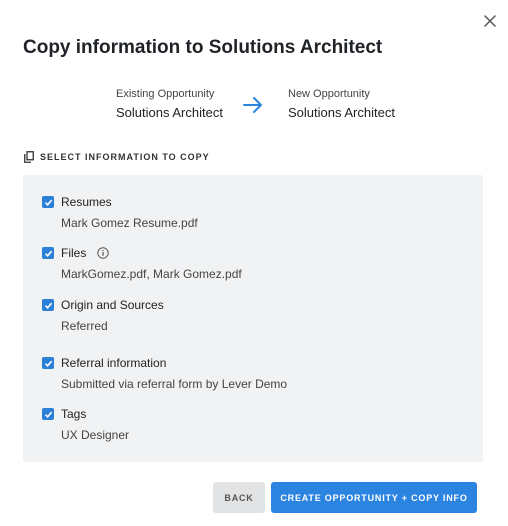  What do you see at coordinates (151, 274) in the screenshot?
I see `files-value: MarkGomez.pdf, Mark Gomez.pdf` at bounding box center [151, 274].